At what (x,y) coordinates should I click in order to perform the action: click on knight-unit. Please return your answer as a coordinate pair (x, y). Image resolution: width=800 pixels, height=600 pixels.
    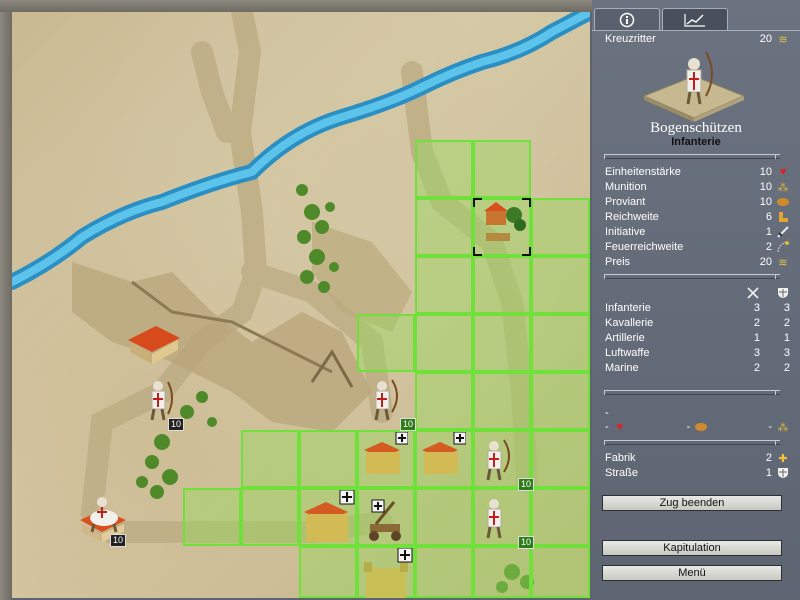
    Looking at the image, I should click on (104, 512).